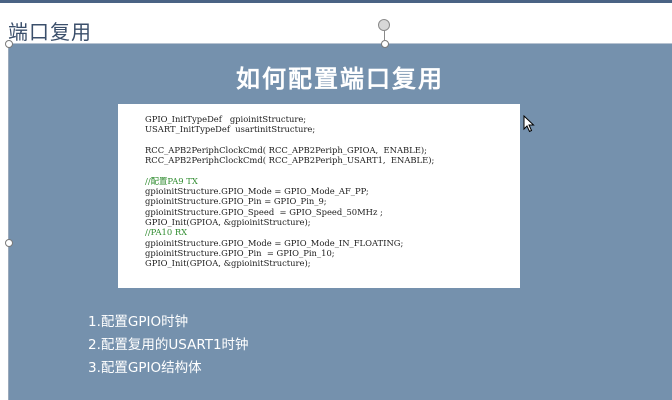 Image resolution: width=672 pixels, height=400 pixels. Describe the element at coordinates (340, 43) in the screenshot. I see `selection-border` at that location.